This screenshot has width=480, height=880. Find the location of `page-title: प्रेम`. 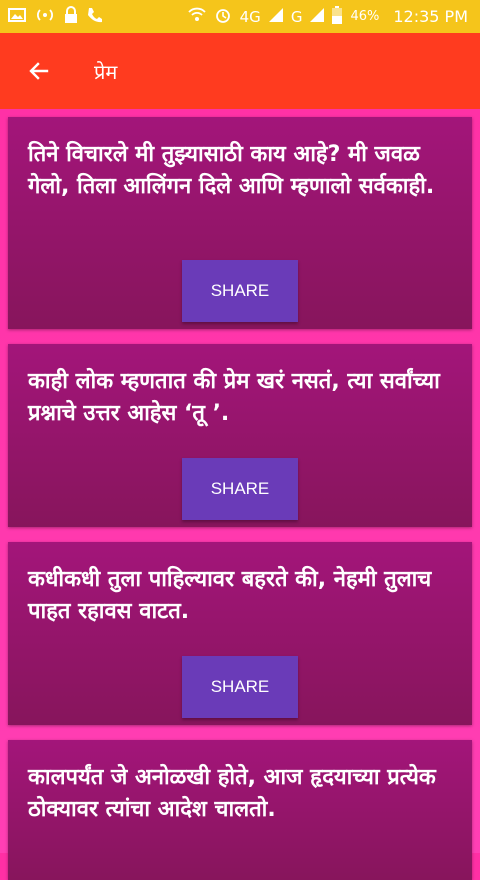

page-title: प्रेम is located at coordinates (106, 71).